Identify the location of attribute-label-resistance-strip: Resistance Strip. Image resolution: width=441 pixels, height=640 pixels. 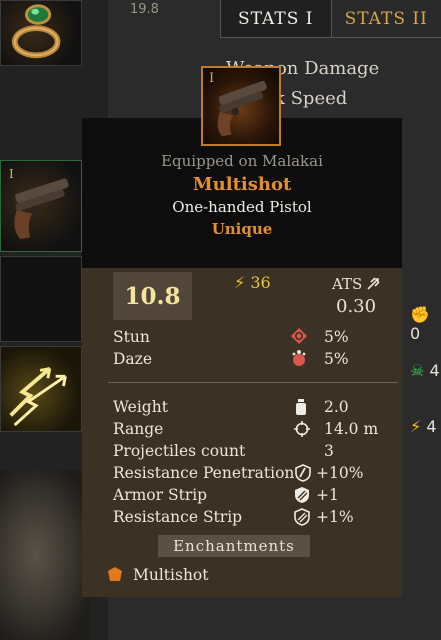
(178, 517).